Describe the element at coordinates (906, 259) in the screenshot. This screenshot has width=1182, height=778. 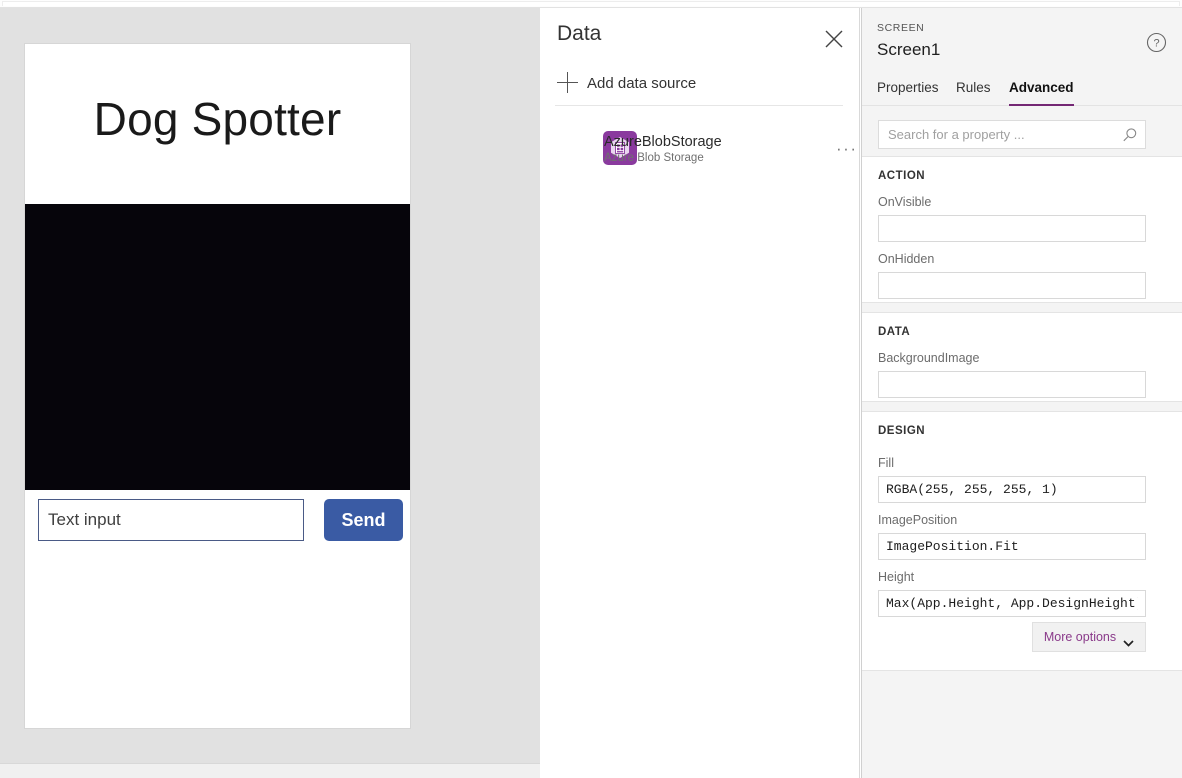
I see `field-label-onhidden: OnHidden` at that location.